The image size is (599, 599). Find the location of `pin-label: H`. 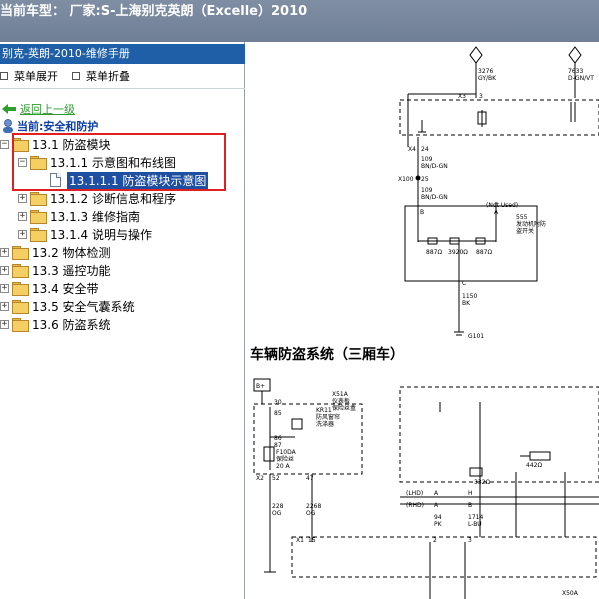

pin-label: H is located at coordinates (470, 493).